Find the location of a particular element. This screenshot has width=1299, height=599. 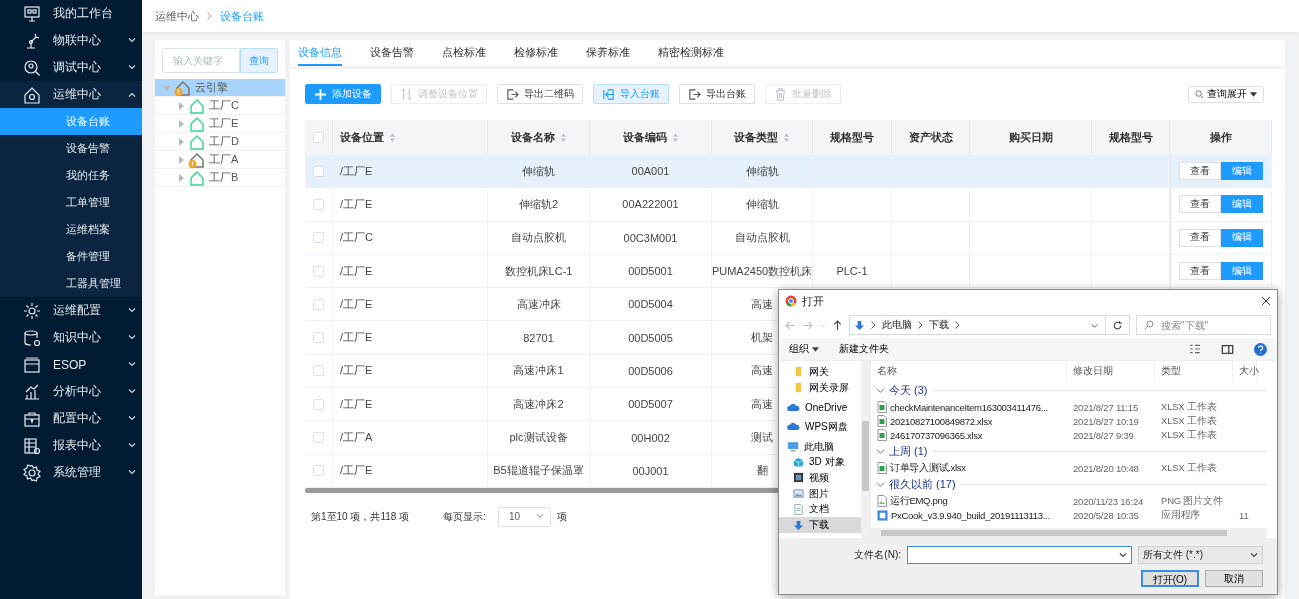

table-cell: 高速冲床1 is located at coordinates (538, 371).